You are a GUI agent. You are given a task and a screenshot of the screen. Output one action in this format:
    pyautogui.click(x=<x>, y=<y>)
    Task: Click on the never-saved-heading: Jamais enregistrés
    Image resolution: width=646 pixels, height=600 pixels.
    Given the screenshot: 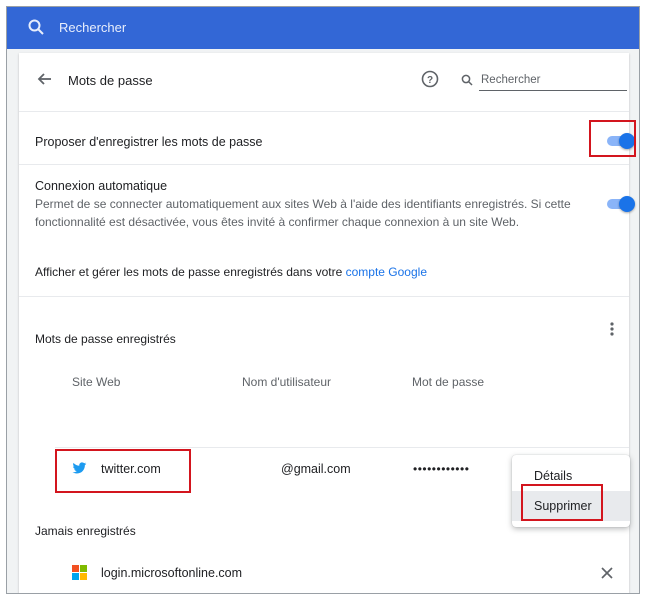 What is the action you would take?
    pyautogui.click(x=85, y=531)
    